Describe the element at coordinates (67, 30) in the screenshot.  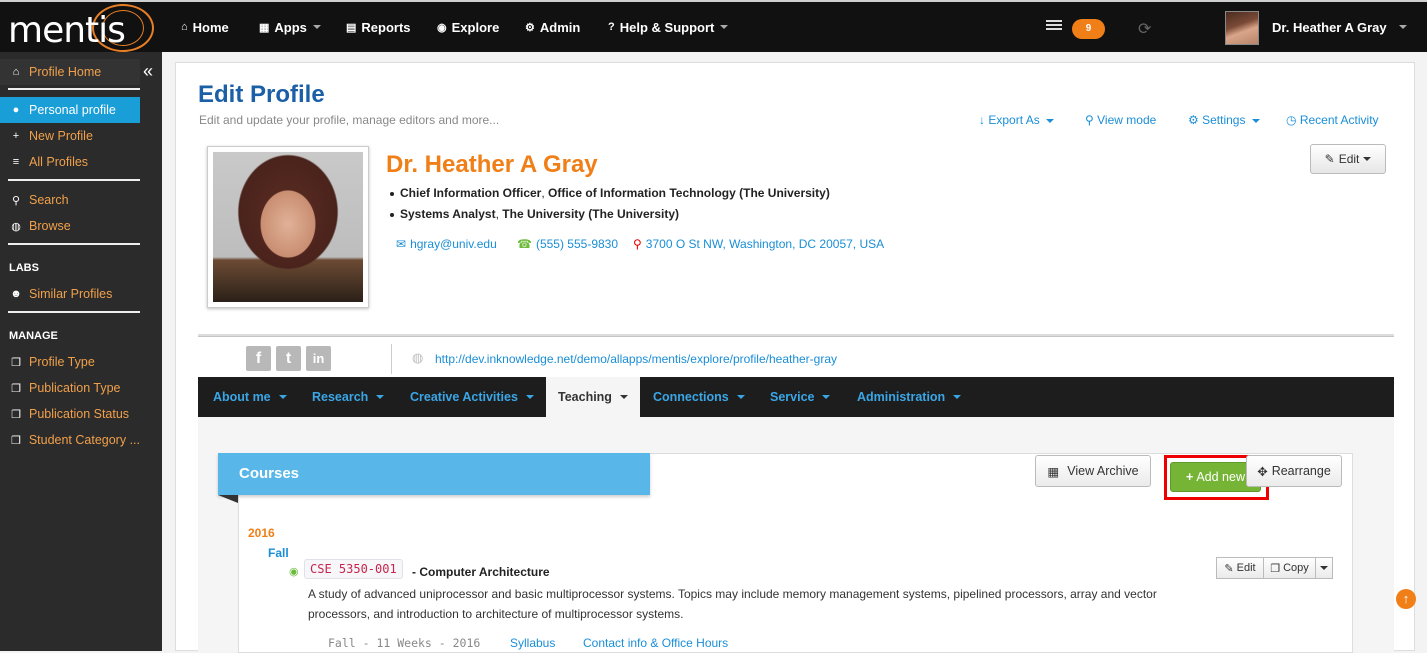
I see `logo-text: mentis` at that location.